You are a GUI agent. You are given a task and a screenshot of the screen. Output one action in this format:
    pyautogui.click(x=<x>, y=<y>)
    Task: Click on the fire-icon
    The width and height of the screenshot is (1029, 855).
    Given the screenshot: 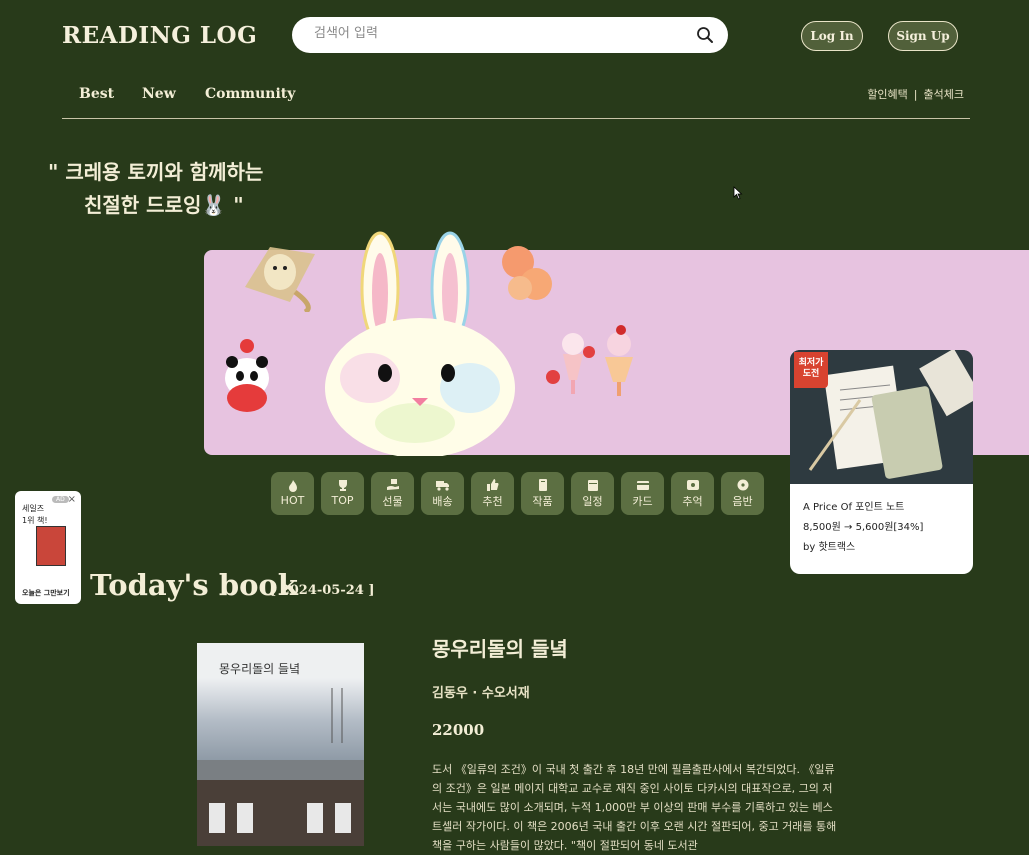 What is the action you would take?
    pyautogui.click(x=292, y=486)
    